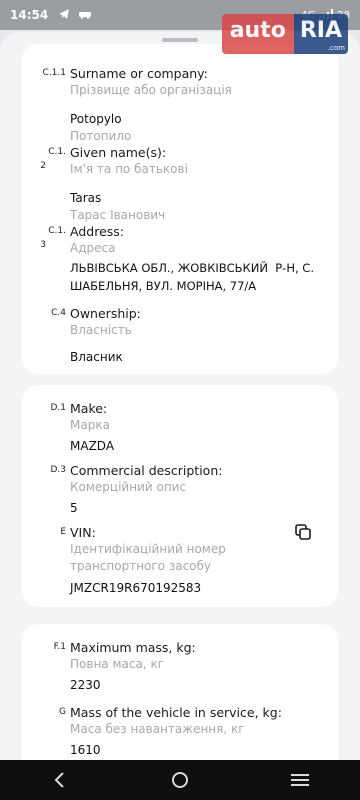  I want to click on auto-ria-watermark: auto RIA .com, so click(284, 34).